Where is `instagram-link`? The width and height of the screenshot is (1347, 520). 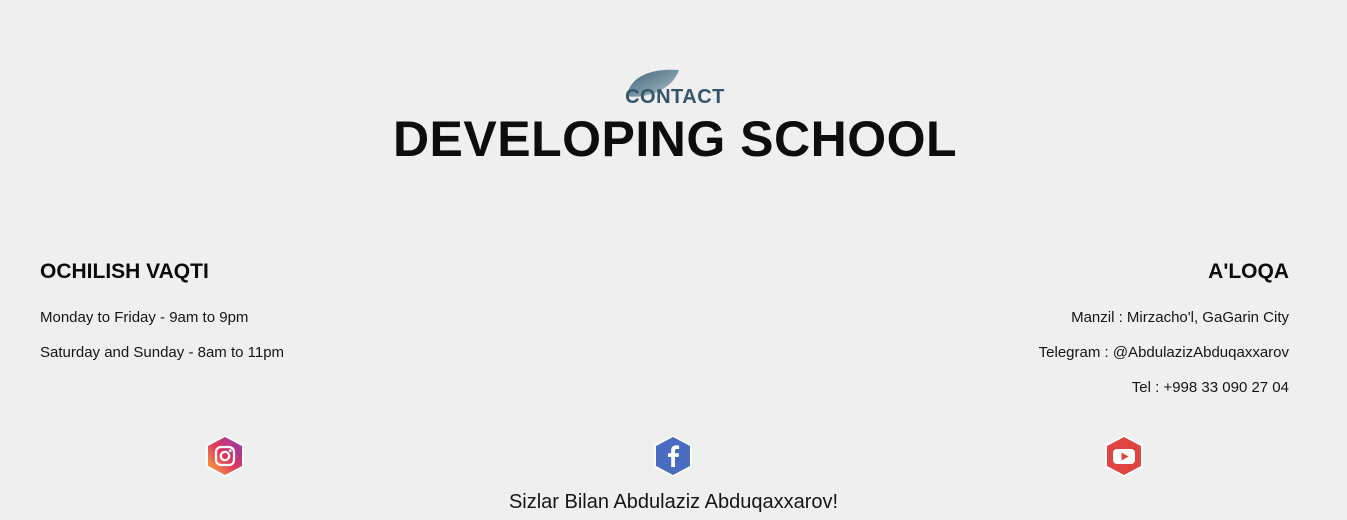 instagram-link is located at coordinates (225, 456).